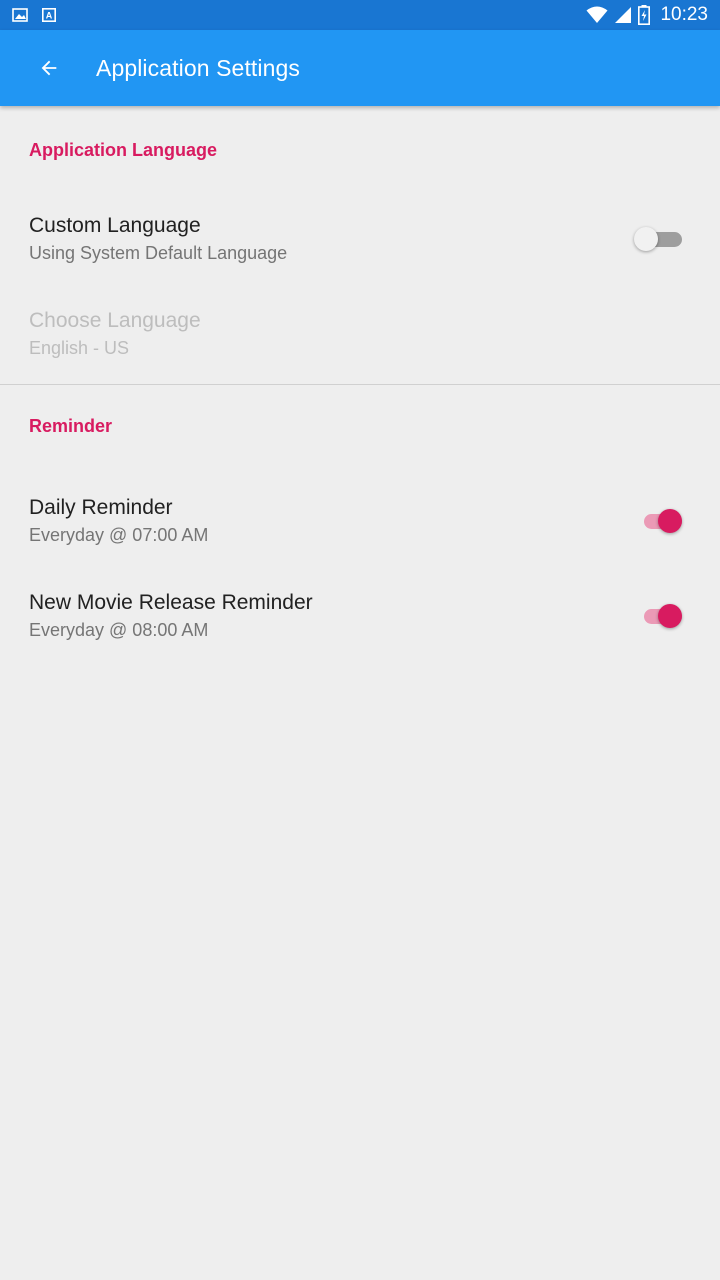 Image resolution: width=720 pixels, height=1280 pixels. I want to click on page-title: Application Settings, so click(198, 67).